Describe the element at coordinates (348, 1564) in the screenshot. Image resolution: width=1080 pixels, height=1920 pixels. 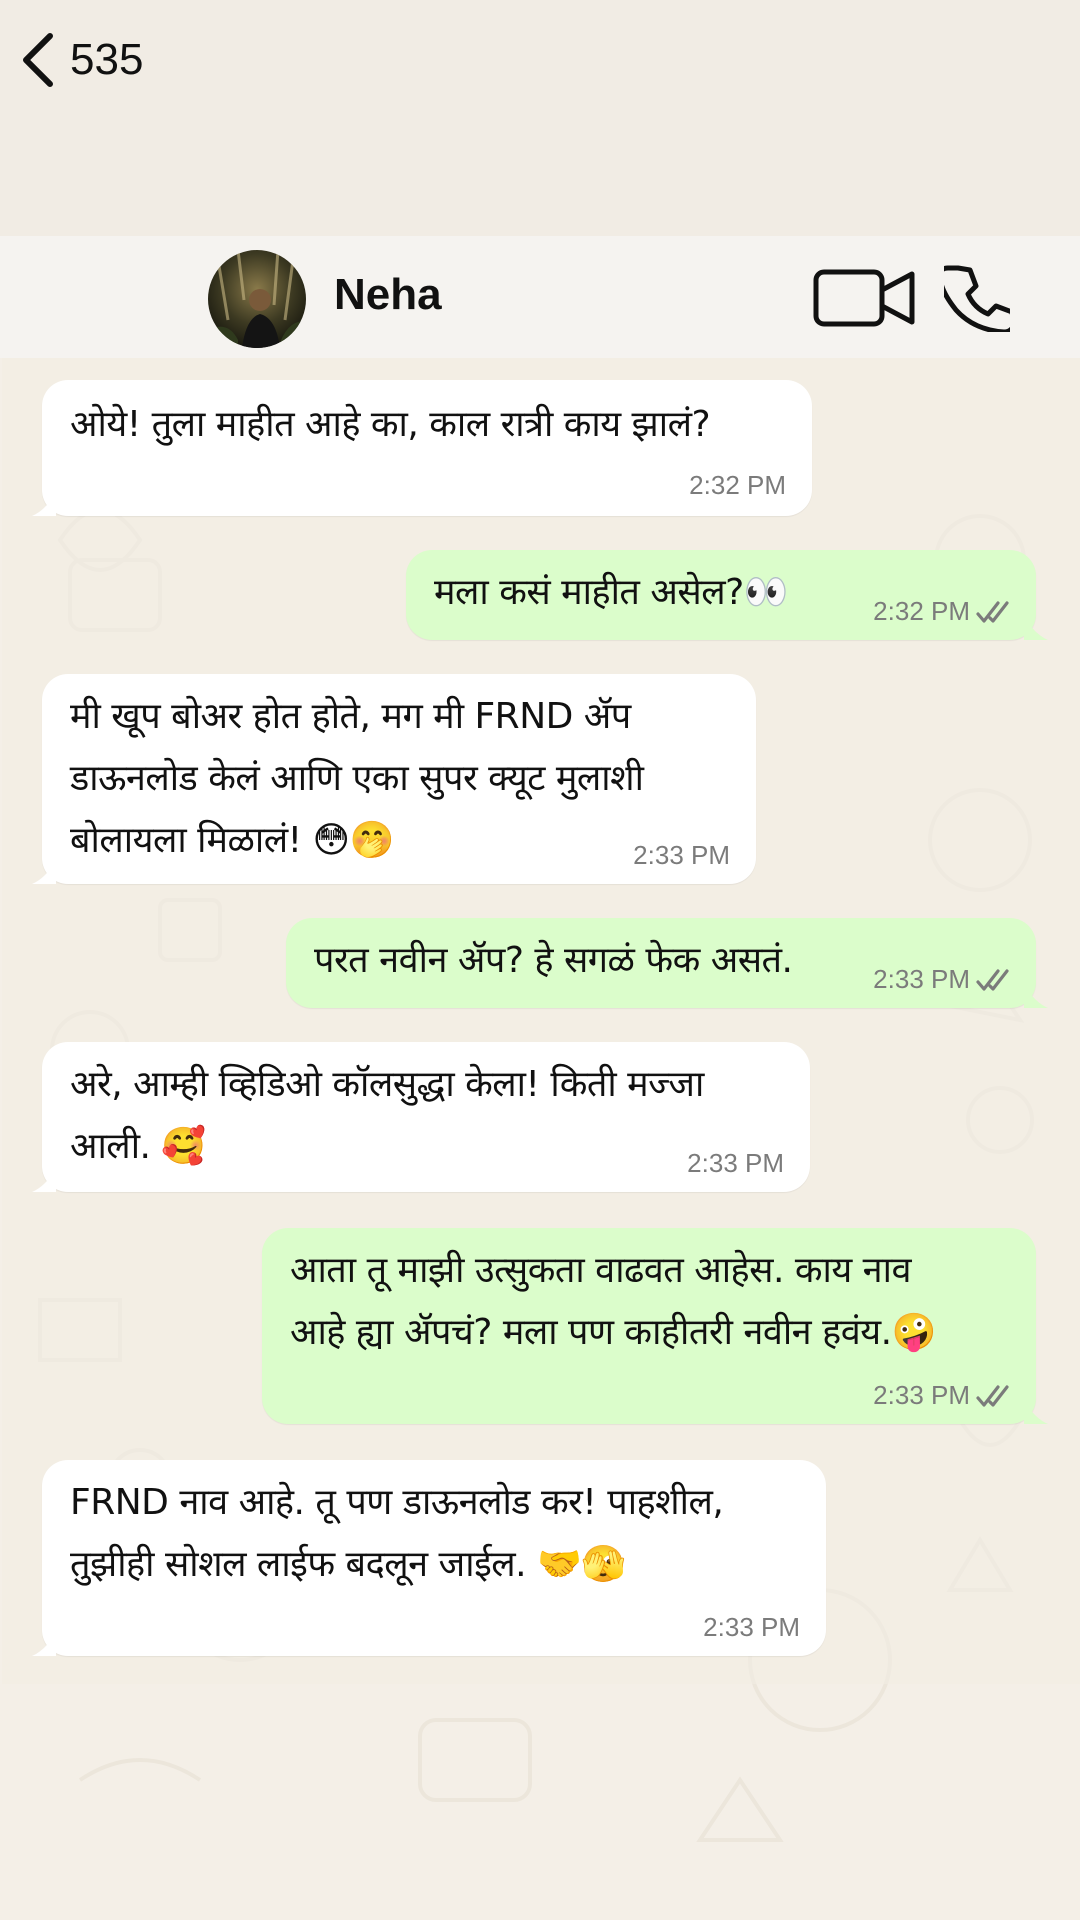
I see `message-text: तुझीही सोशल लाईफ बदलून जाईल. 🤝🫣` at that location.